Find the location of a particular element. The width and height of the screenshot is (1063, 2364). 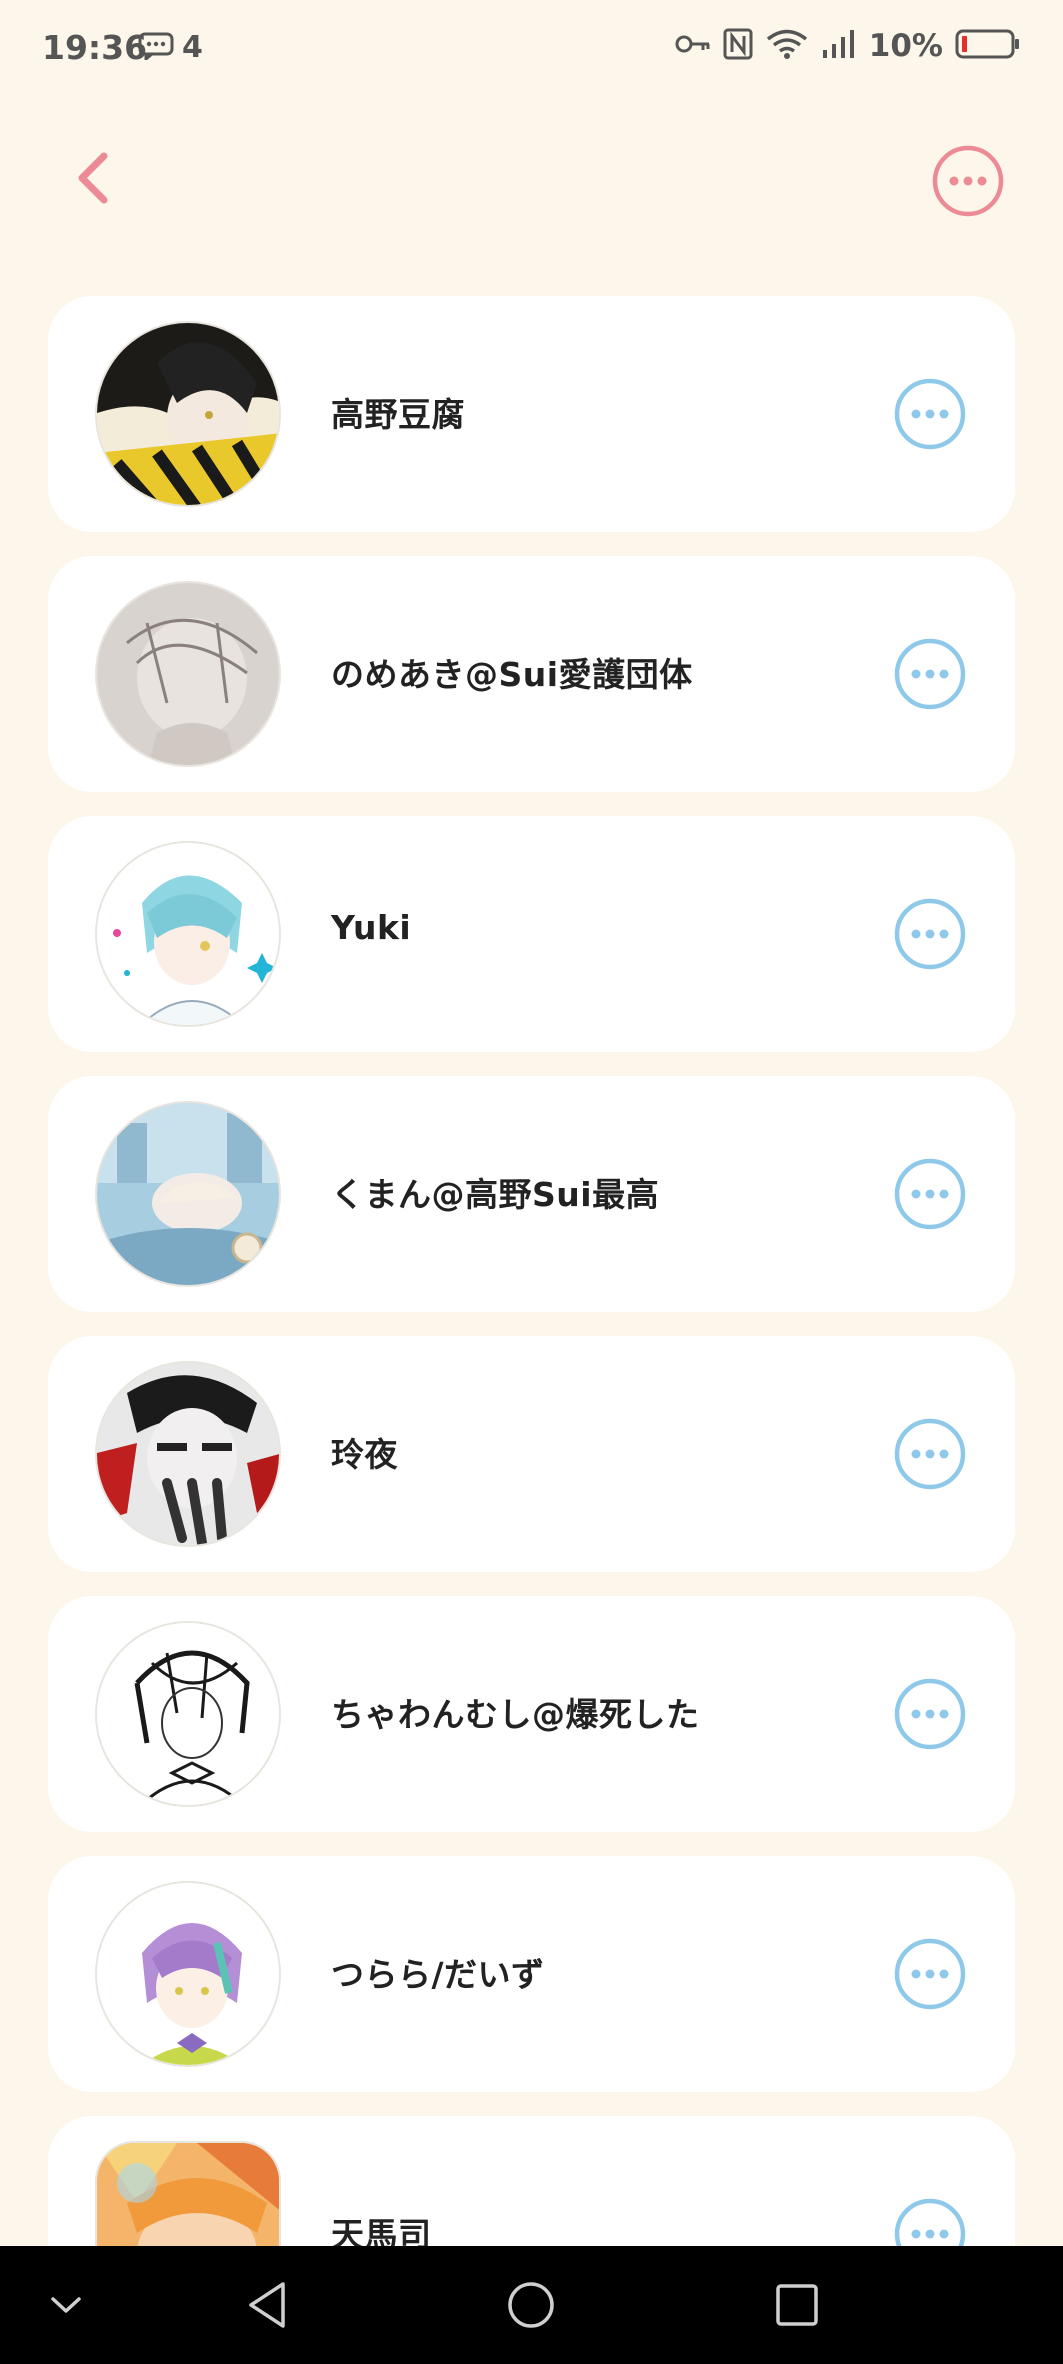

back-button is located at coordinates (96, 178).